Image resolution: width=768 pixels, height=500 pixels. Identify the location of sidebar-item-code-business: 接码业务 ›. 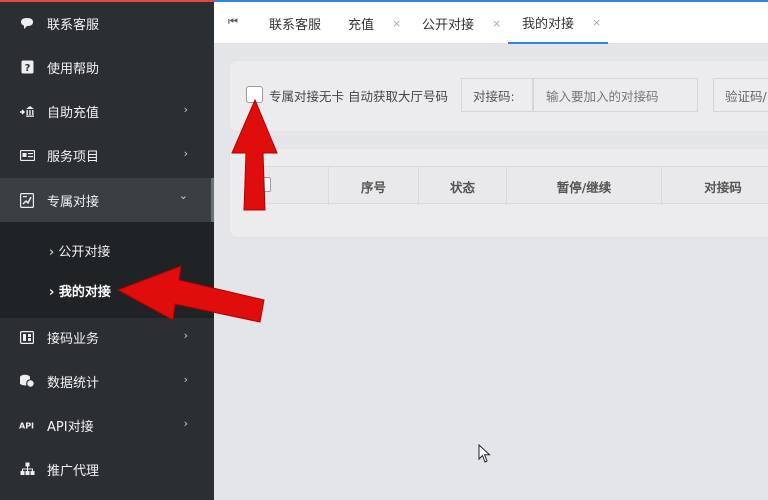
(107, 337).